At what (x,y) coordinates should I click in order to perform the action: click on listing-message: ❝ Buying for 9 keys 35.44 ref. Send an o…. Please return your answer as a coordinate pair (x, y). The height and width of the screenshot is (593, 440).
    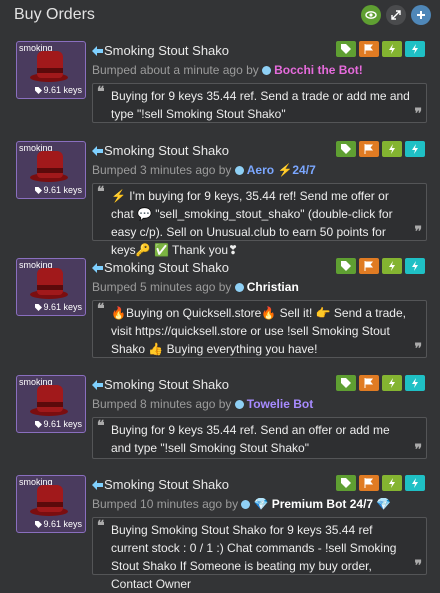
    Looking at the image, I should click on (259, 438).